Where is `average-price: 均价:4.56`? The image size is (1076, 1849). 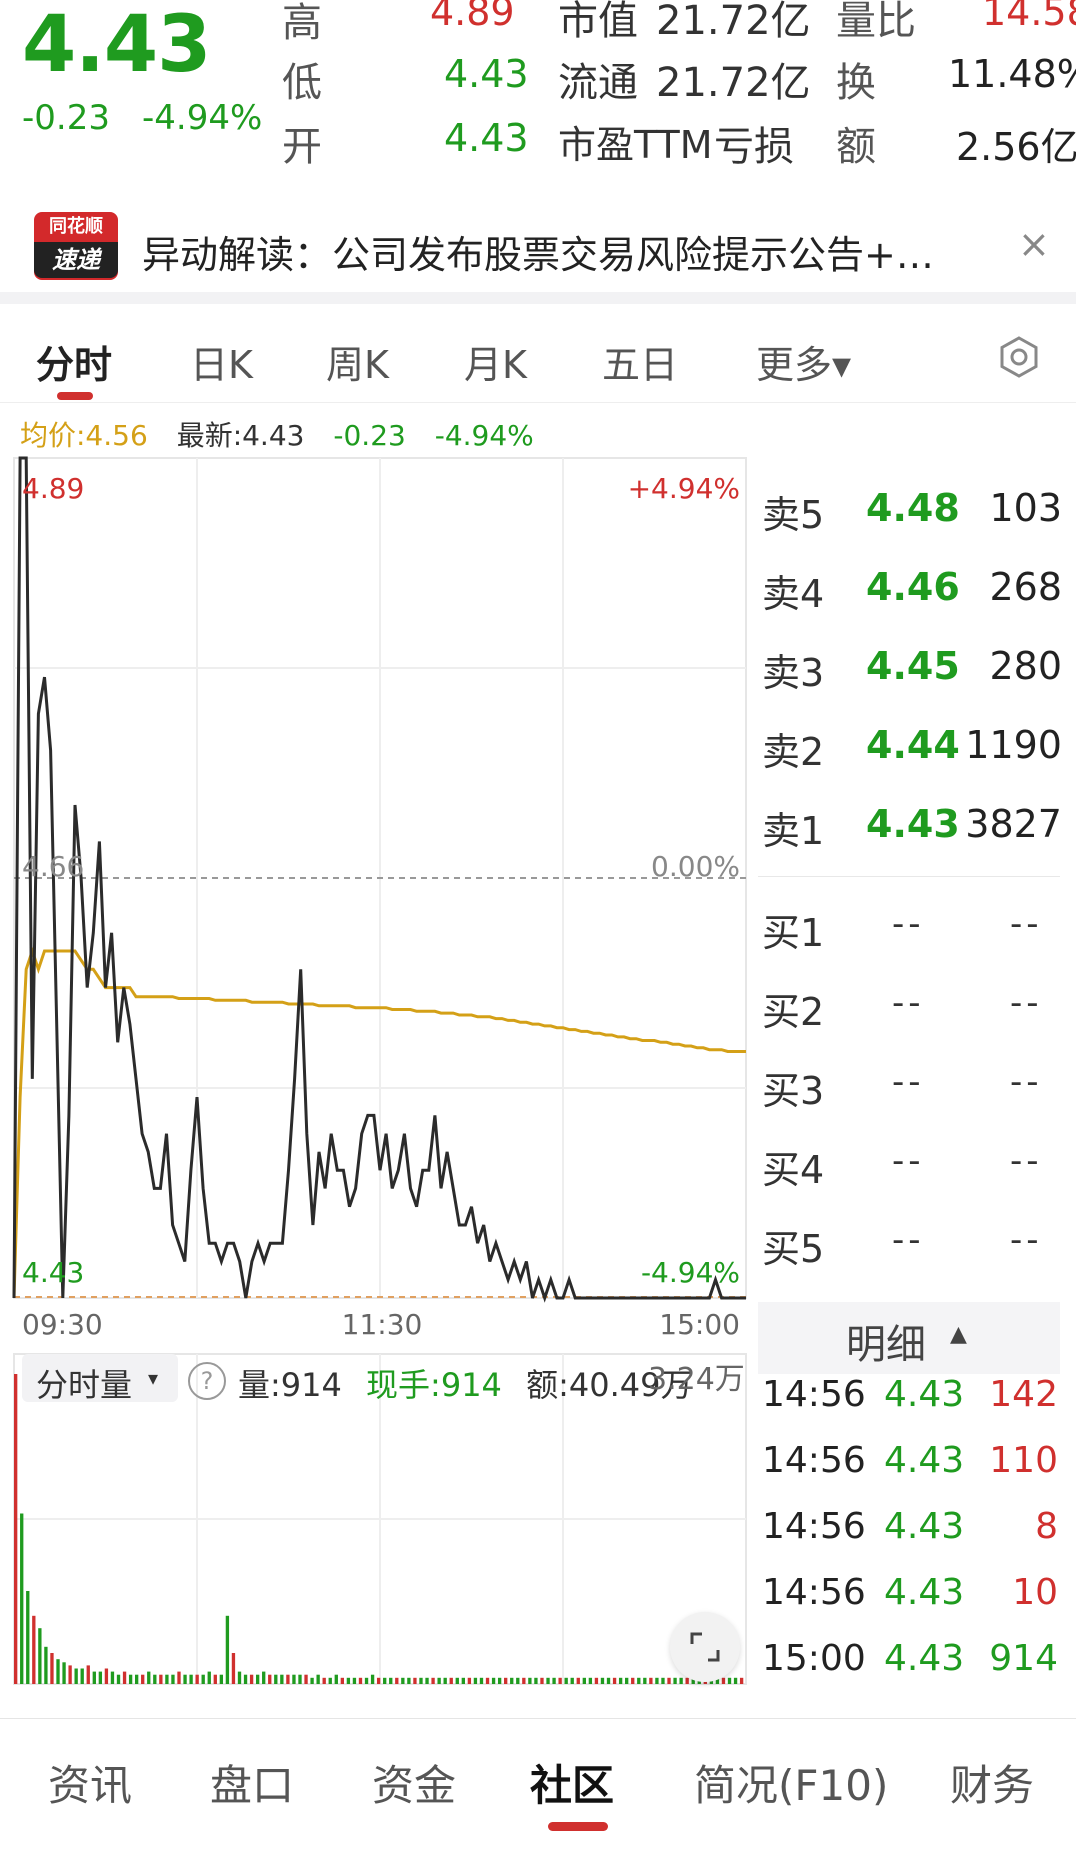 average-price: 均价:4.56 is located at coordinates (84, 435).